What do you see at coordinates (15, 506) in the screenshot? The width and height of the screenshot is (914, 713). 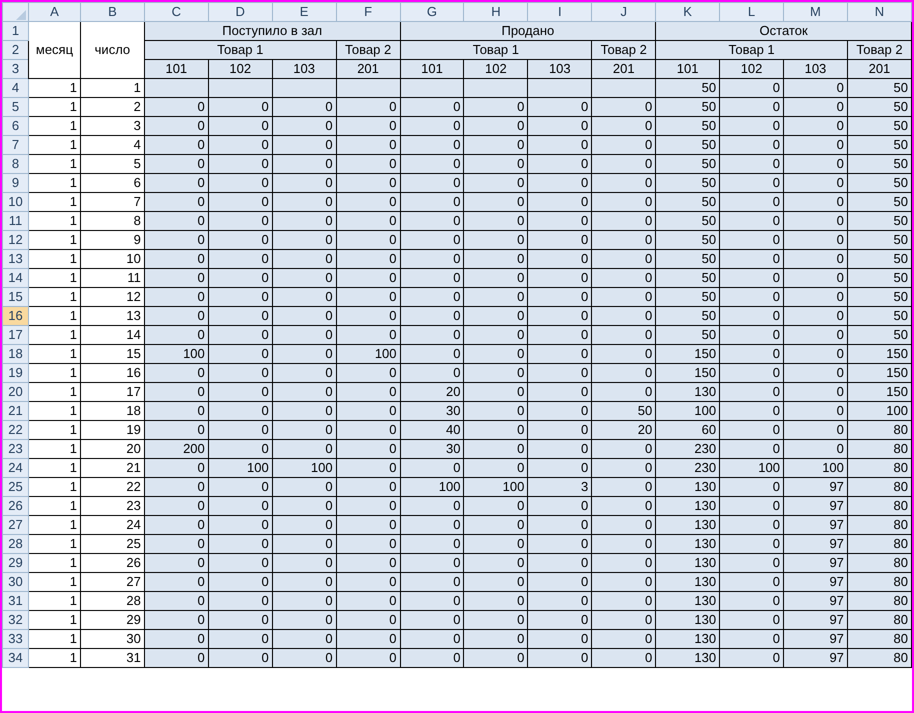 I see `row-header: 26` at bounding box center [15, 506].